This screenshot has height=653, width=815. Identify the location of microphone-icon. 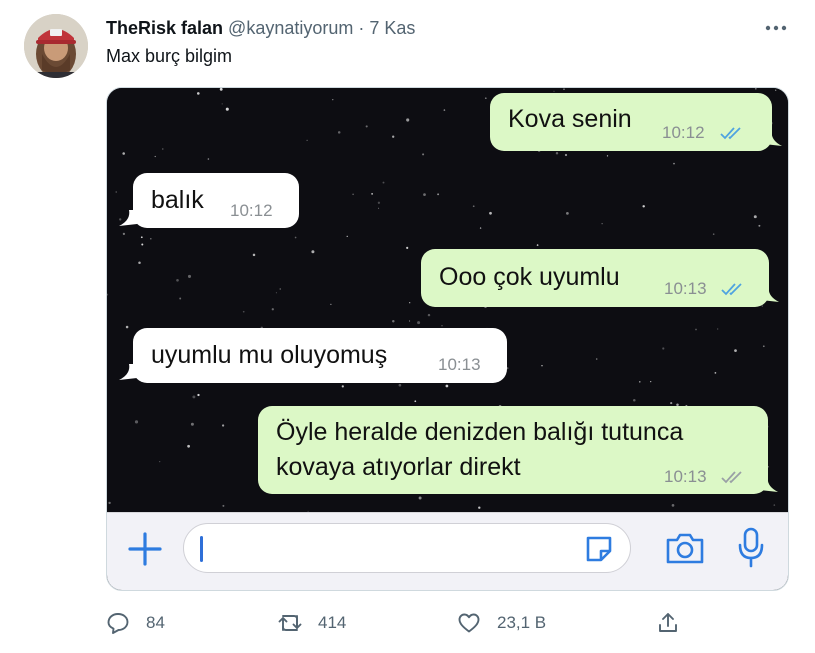
(751, 548).